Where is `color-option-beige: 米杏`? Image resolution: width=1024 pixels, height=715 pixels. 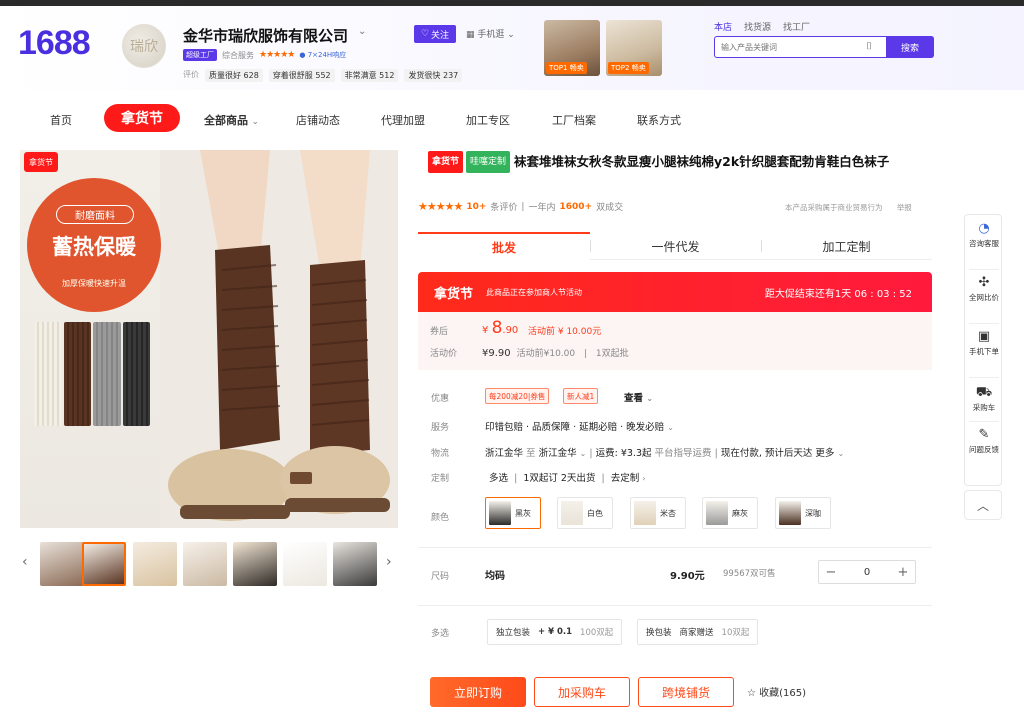 color-option-beige: 米杏 is located at coordinates (658, 513).